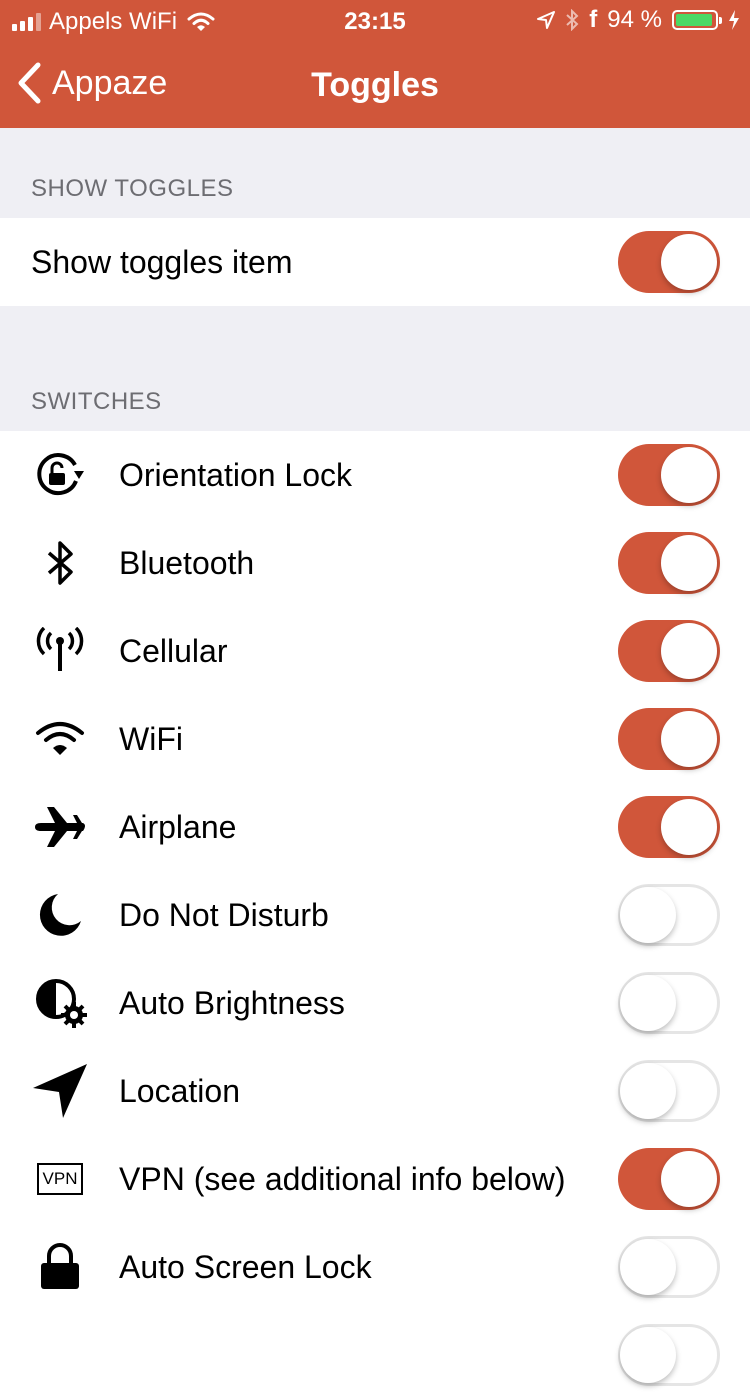 This screenshot has height=1399, width=750. What do you see at coordinates (375, 563) in the screenshot?
I see `switch-row-bluetooth: Bluetooth` at bounding box center [375, 563].